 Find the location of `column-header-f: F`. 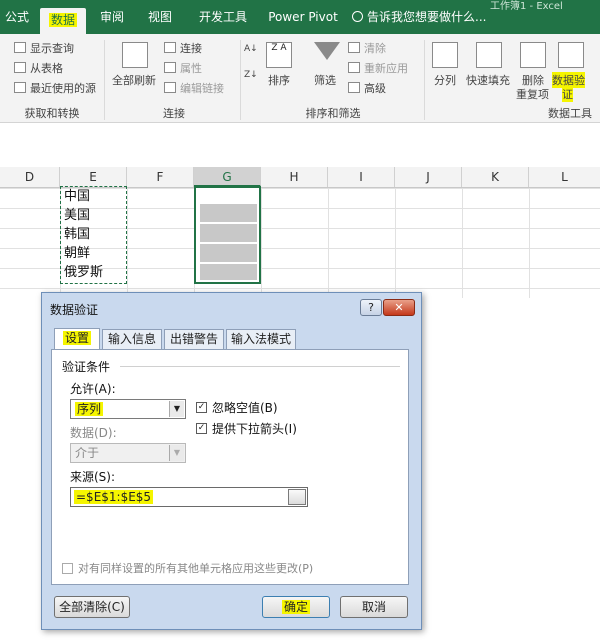

column-header-f: F is located at coordinates (160, 177).